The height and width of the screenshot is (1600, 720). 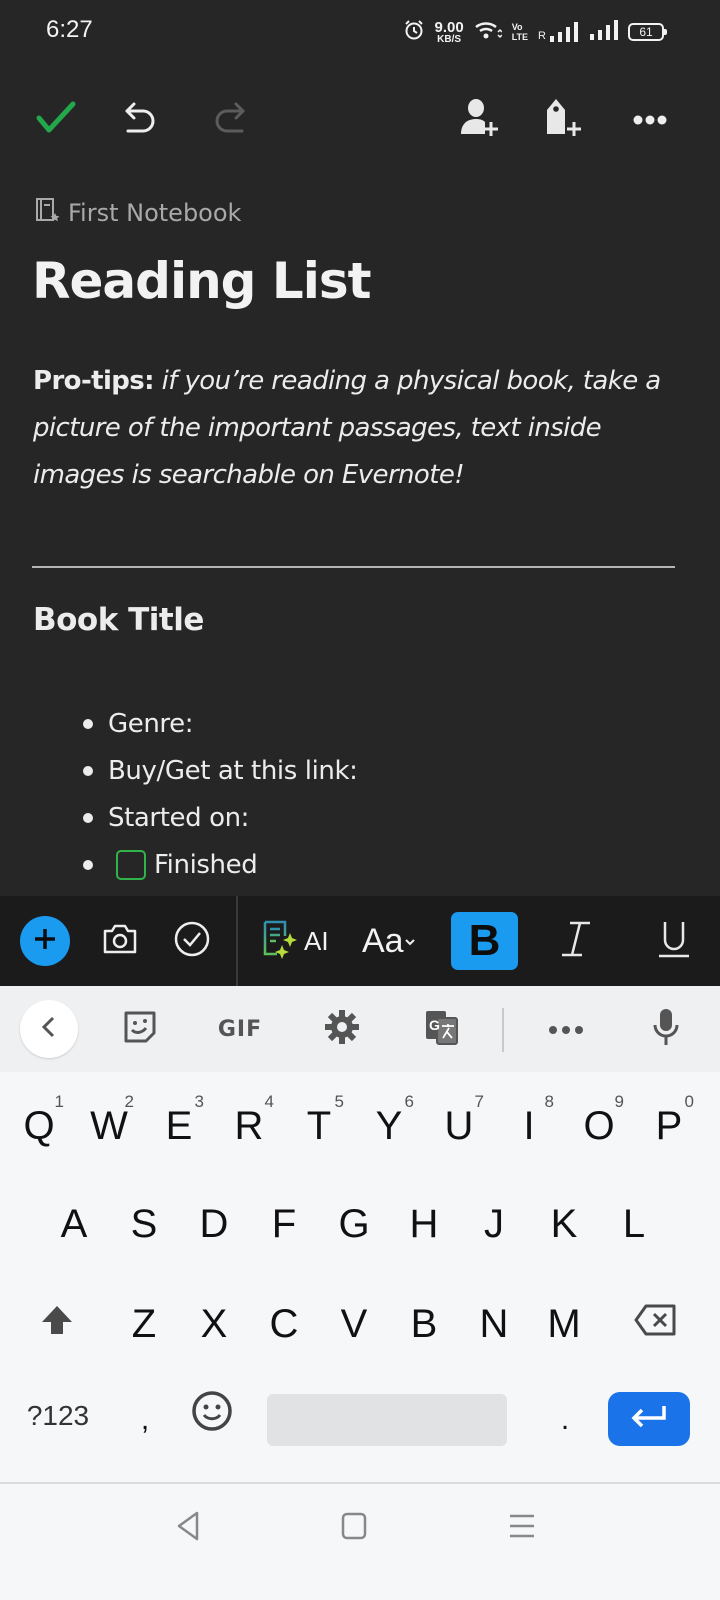 What do you see at coordinates (56, 120) in the screenshot?
I see `done-button` at bounding box center [56, 120].